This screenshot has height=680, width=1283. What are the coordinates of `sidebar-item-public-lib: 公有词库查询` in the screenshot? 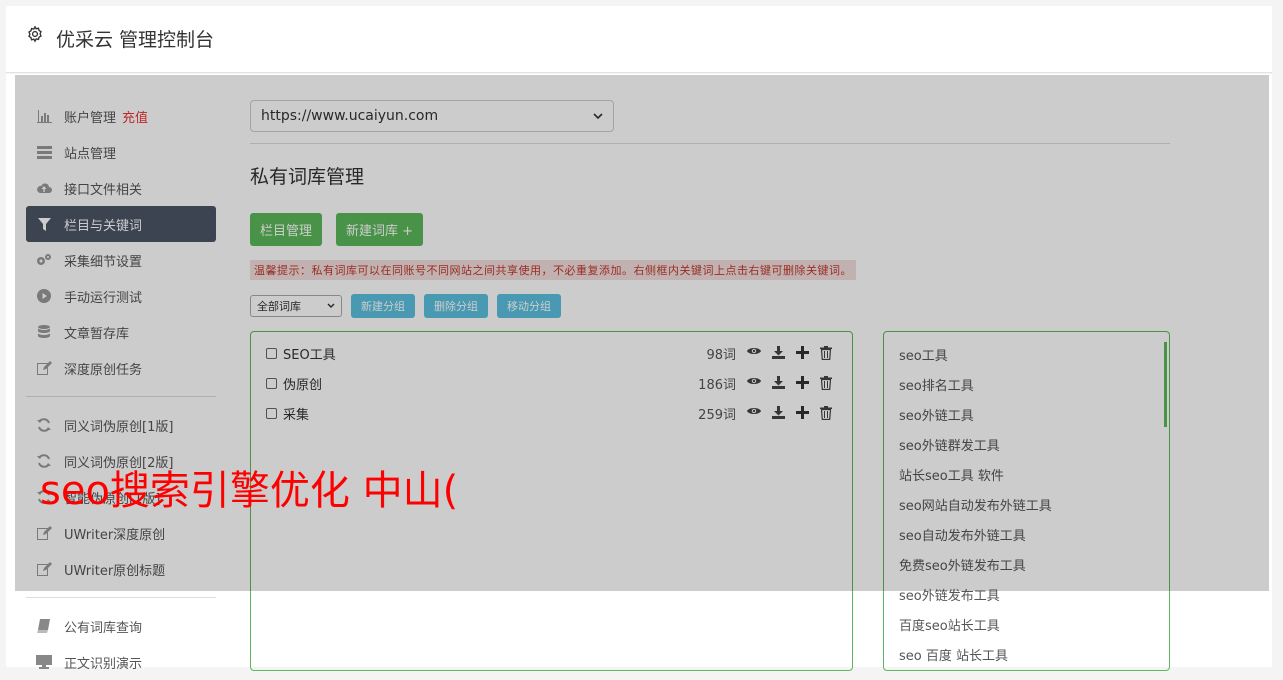 It's located at (121, 626).